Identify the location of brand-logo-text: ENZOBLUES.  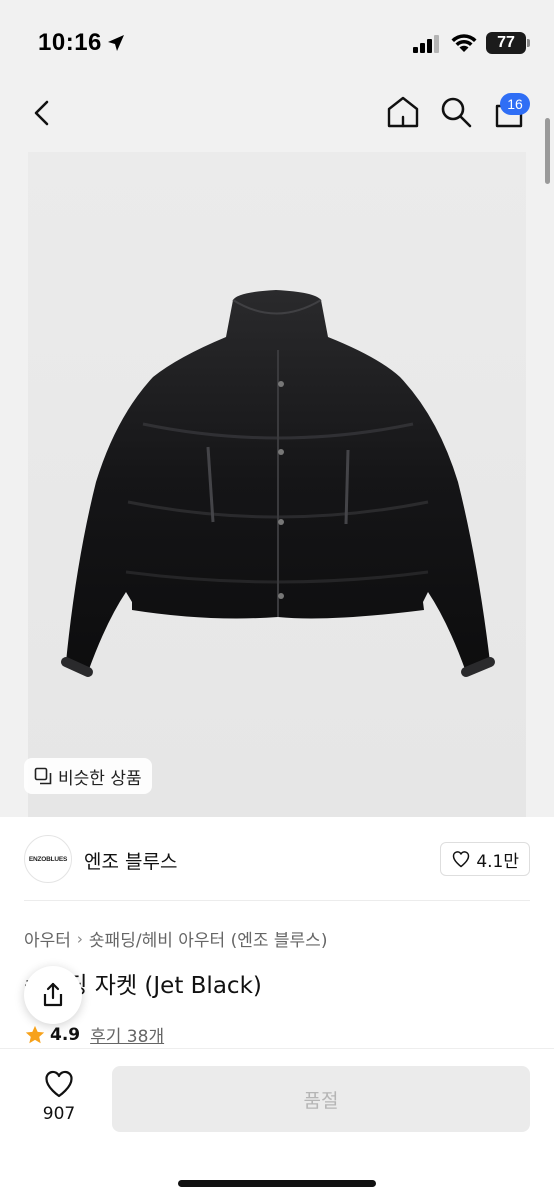
(48, 859).